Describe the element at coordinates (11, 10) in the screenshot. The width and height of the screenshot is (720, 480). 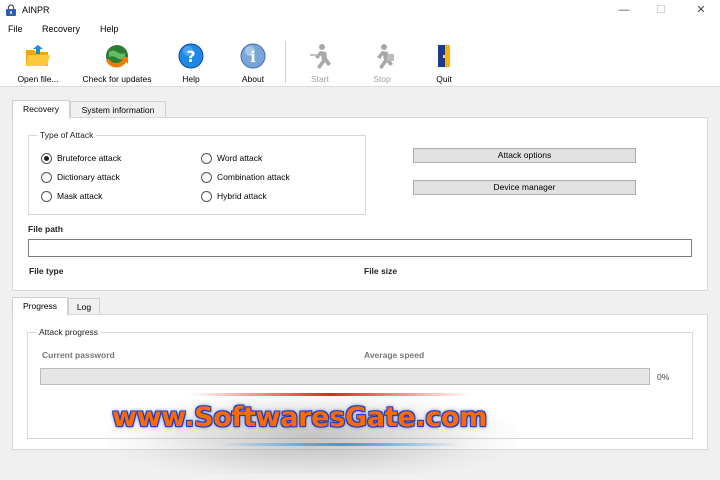
I see `lock-icon` at that location.